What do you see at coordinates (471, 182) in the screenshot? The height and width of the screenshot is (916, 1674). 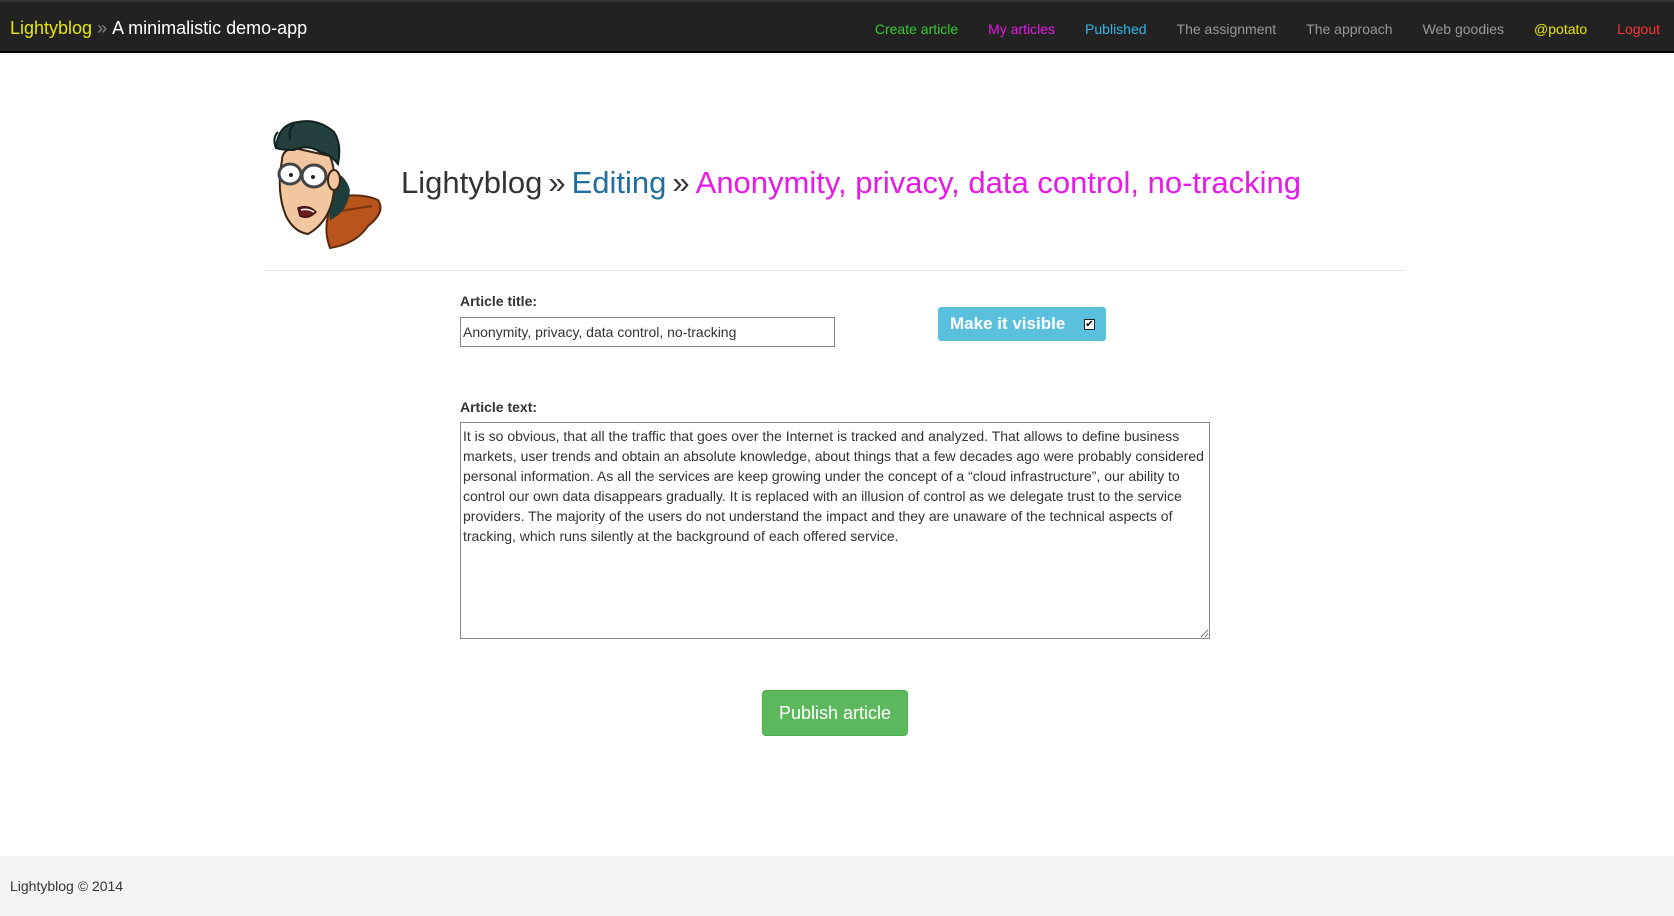 I see `breadcrumb-root: Lightyblog` at bounding box center [471, 182].